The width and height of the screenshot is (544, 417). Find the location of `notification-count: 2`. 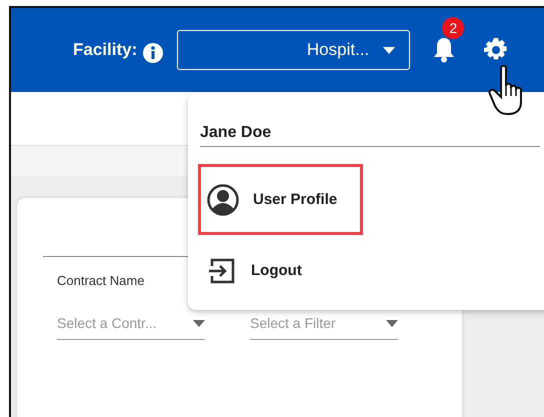

notification-count: 2 is located at coordinates (453, 28).